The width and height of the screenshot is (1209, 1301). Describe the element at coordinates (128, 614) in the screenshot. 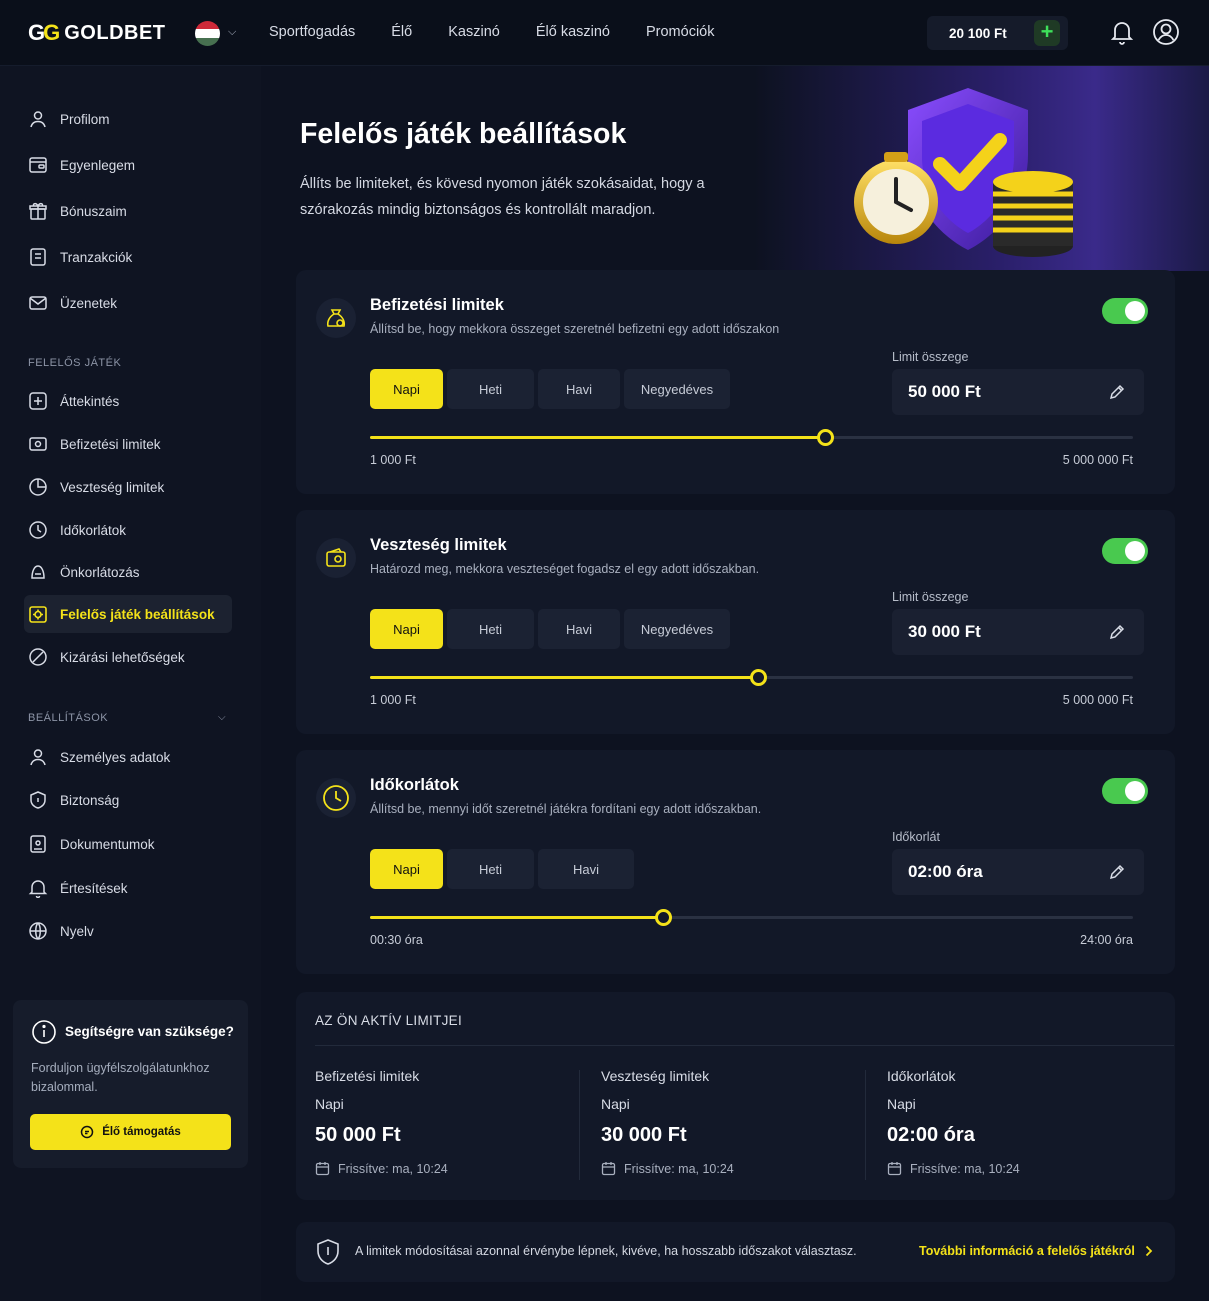

I see `sidebar-item-felelos-jatek-beallitasok: Felelős játék beállítások` at that location.